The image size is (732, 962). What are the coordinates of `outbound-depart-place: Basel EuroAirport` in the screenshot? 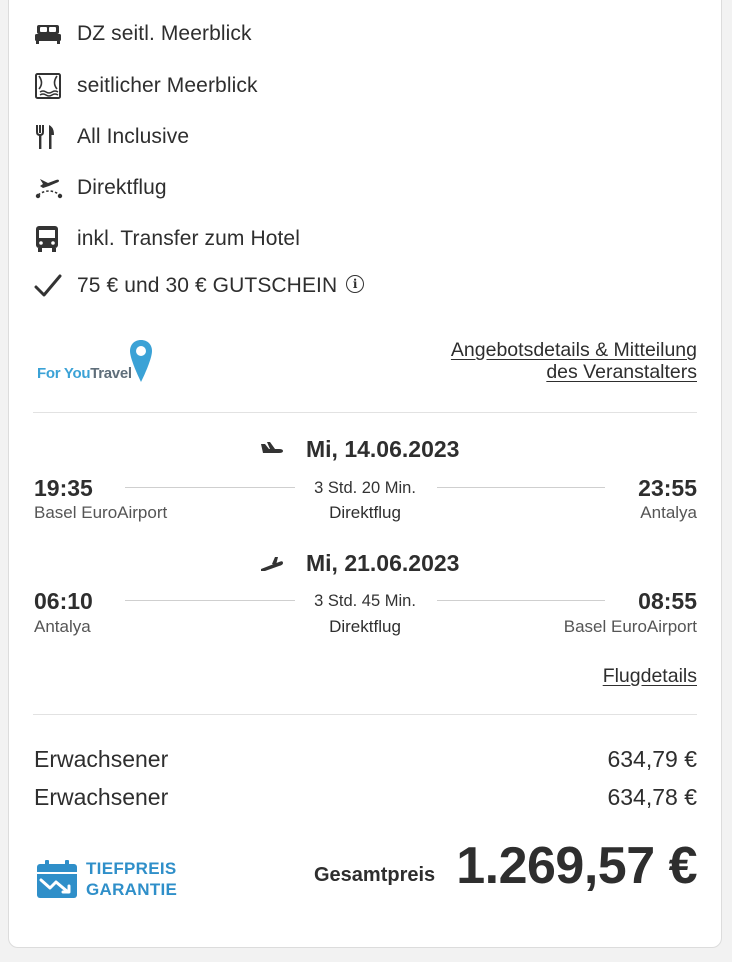 It's located at (101, 512).